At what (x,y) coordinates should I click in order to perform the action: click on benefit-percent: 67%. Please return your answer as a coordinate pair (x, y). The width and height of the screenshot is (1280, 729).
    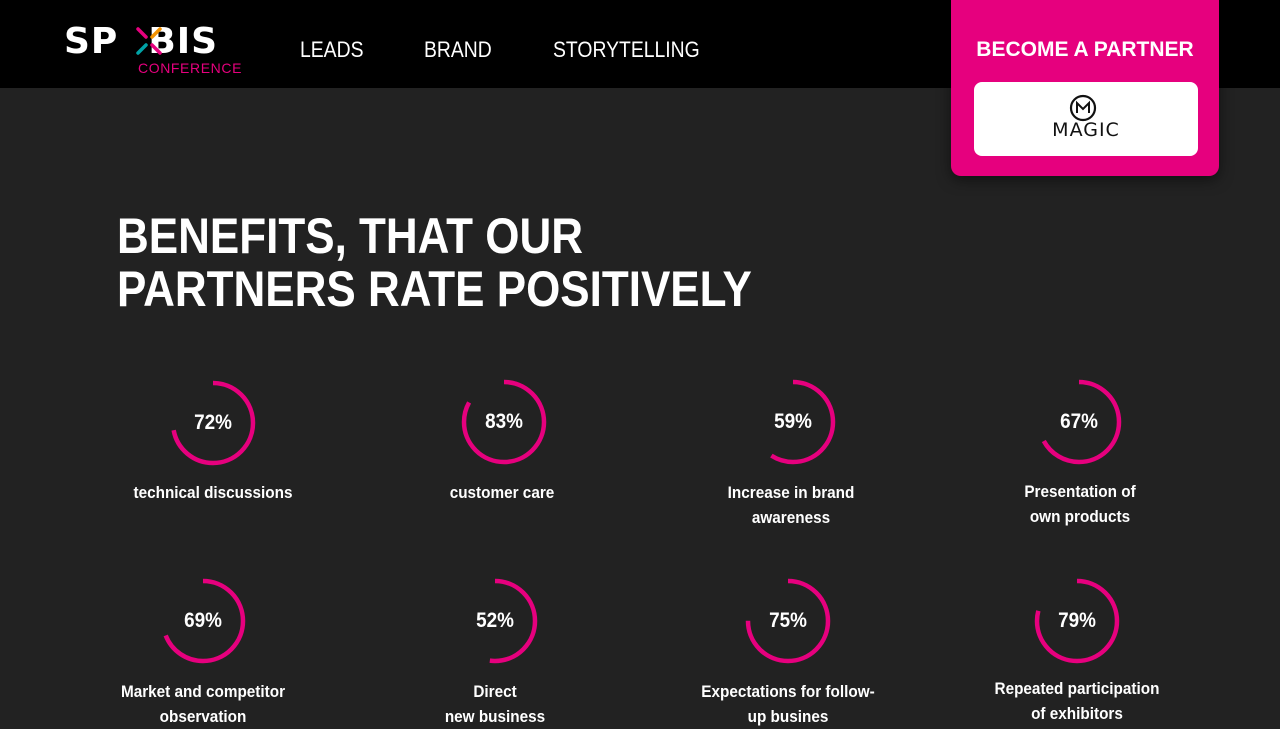
    Looking at the image, I should click on (1079, 421).